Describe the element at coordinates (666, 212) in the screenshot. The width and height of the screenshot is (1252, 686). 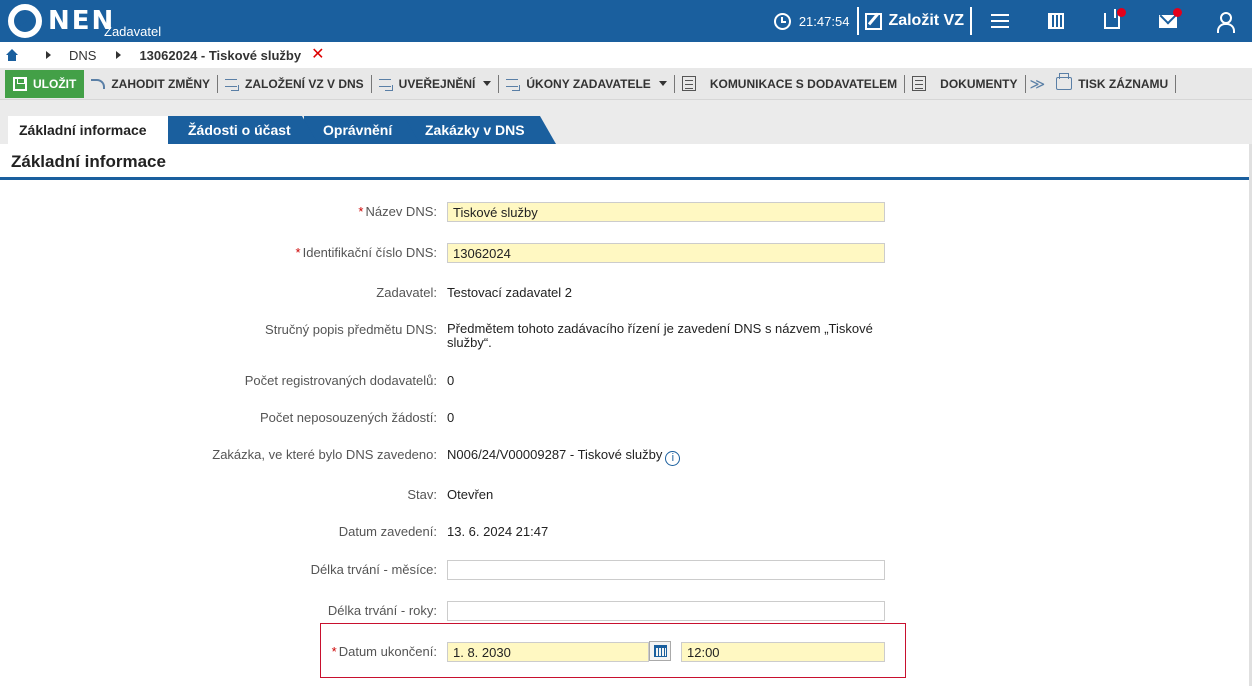
I see `dns-name-input` at that location.